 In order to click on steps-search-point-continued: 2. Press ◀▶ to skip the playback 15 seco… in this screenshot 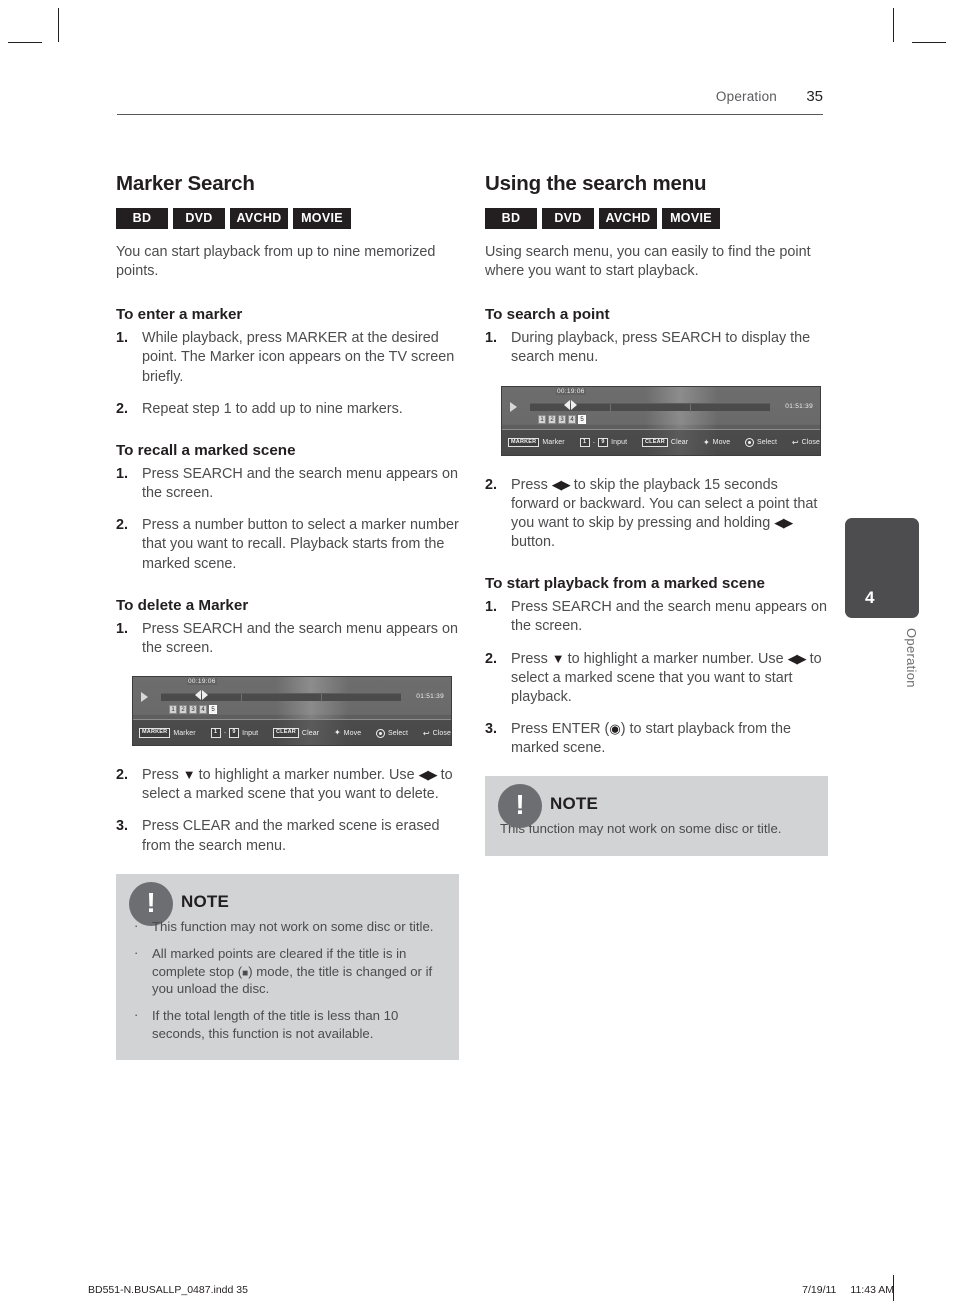, I will do `click(656, 514)`.